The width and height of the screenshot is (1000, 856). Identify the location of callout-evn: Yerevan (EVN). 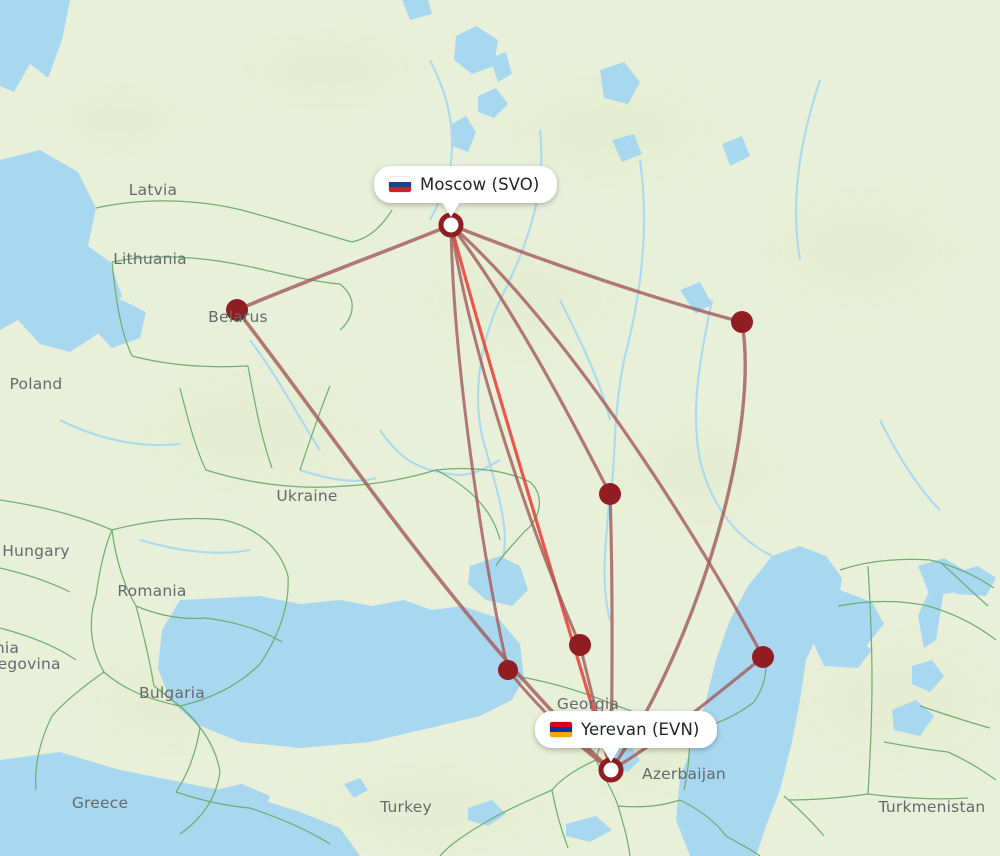
(626, 736).